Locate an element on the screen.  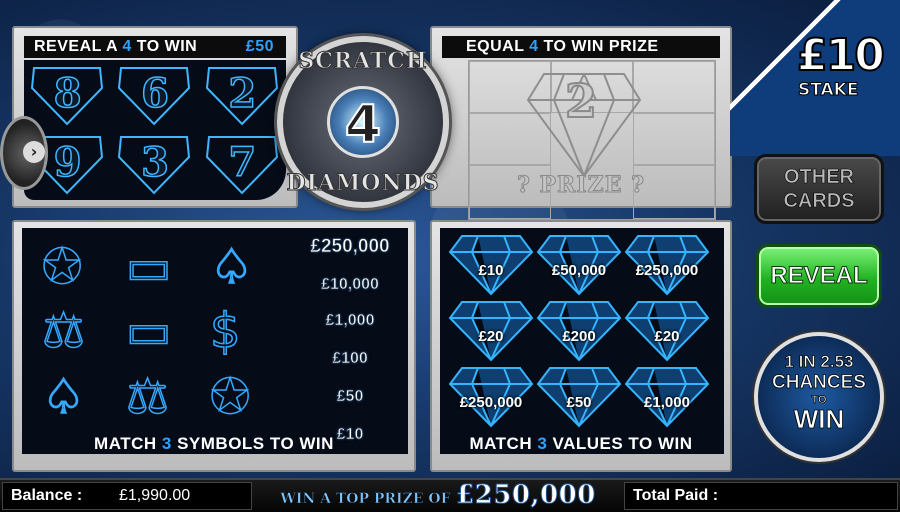
top-prize-banner: WIN A TOP PRIZE OF £250,000 is located at coordinates (438, 495).